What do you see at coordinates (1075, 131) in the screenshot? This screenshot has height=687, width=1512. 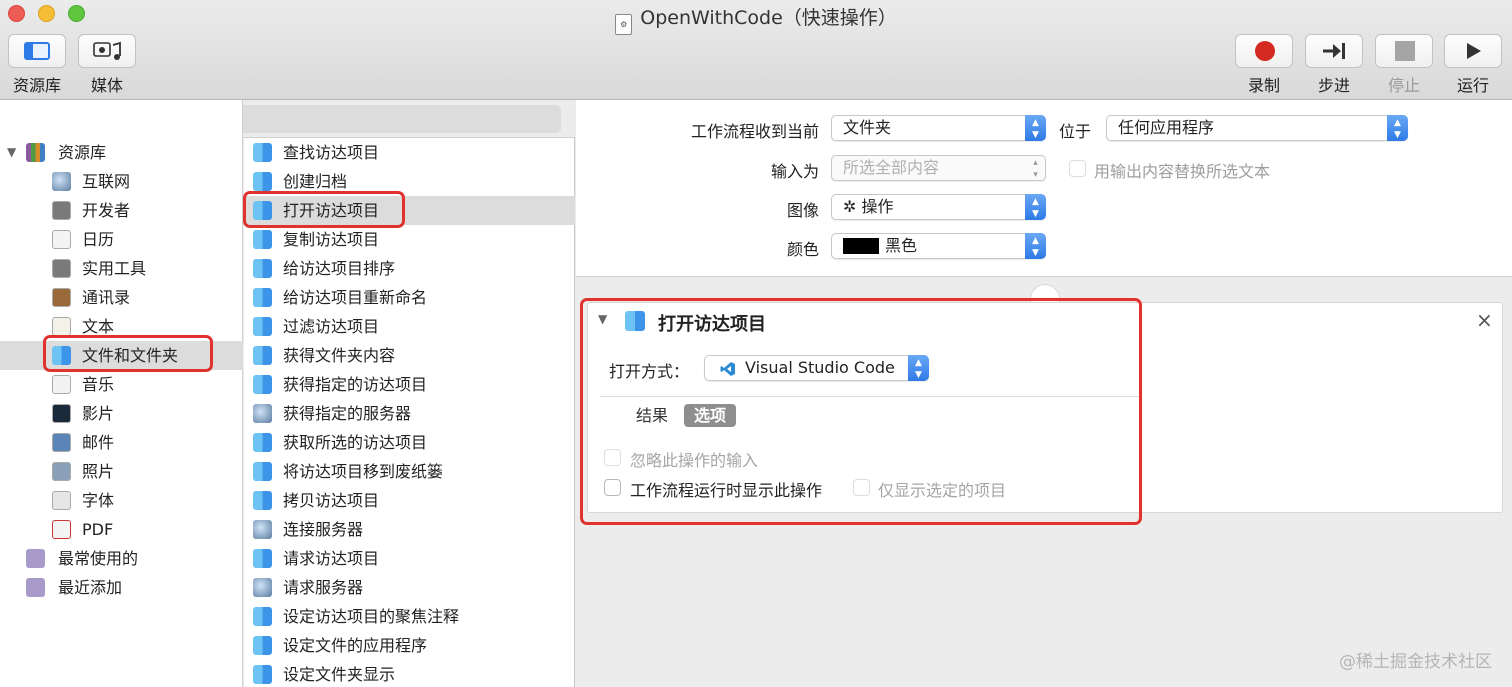 I see `in-label: 位于` at bounding box center [1075, 131].